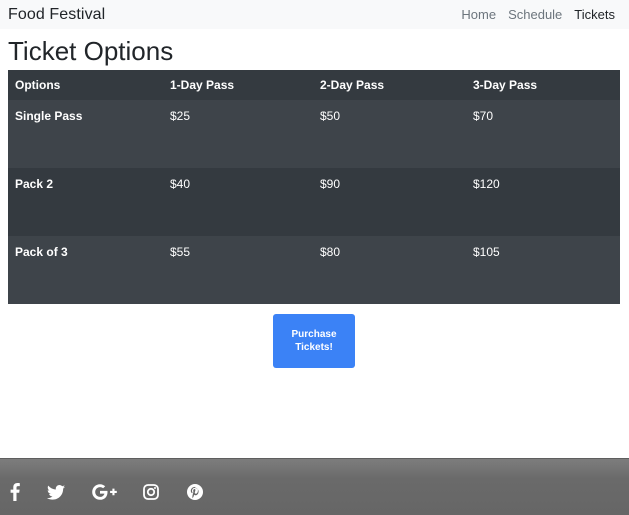 The height and width of the screenshot is (515, 629). What do you see at coordinates (49, 116) in the screenshot?
I see `row-option-label: Single Pass` at bounding box center [49, 116].